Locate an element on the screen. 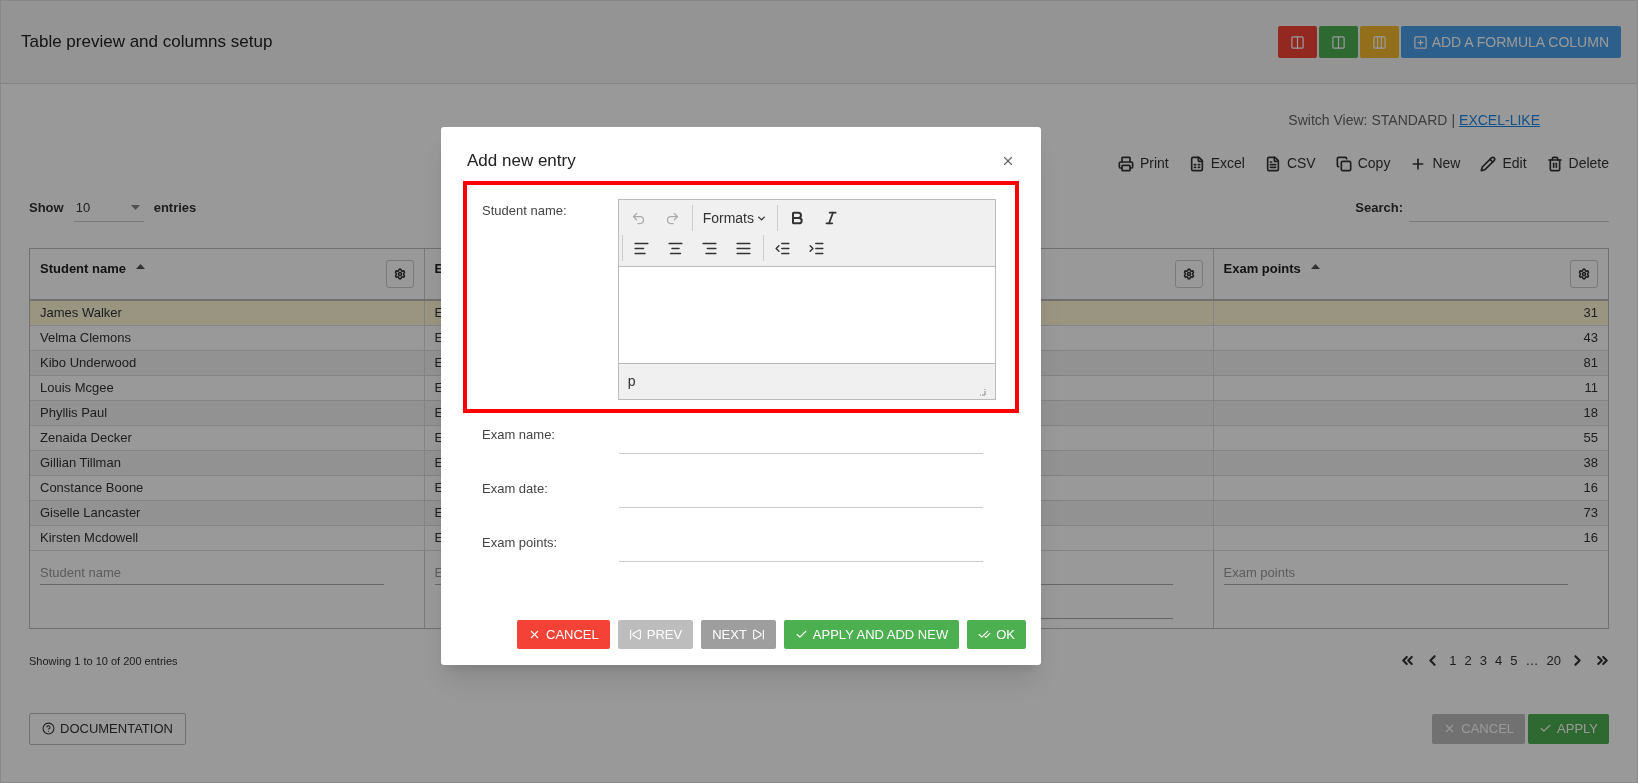 Image resolution: width=1638 pixels, height=783 pixels. table-cell-text: 81 is located at coordinates (1590, 363).